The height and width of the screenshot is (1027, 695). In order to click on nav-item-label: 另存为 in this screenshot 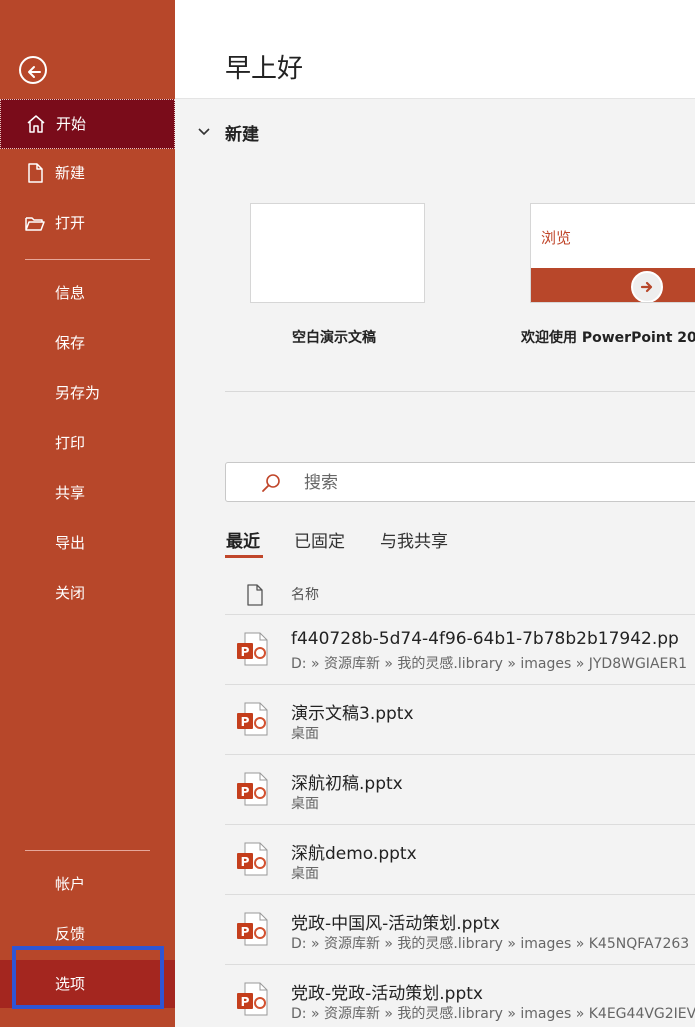, I will do `click(78, 393)`.